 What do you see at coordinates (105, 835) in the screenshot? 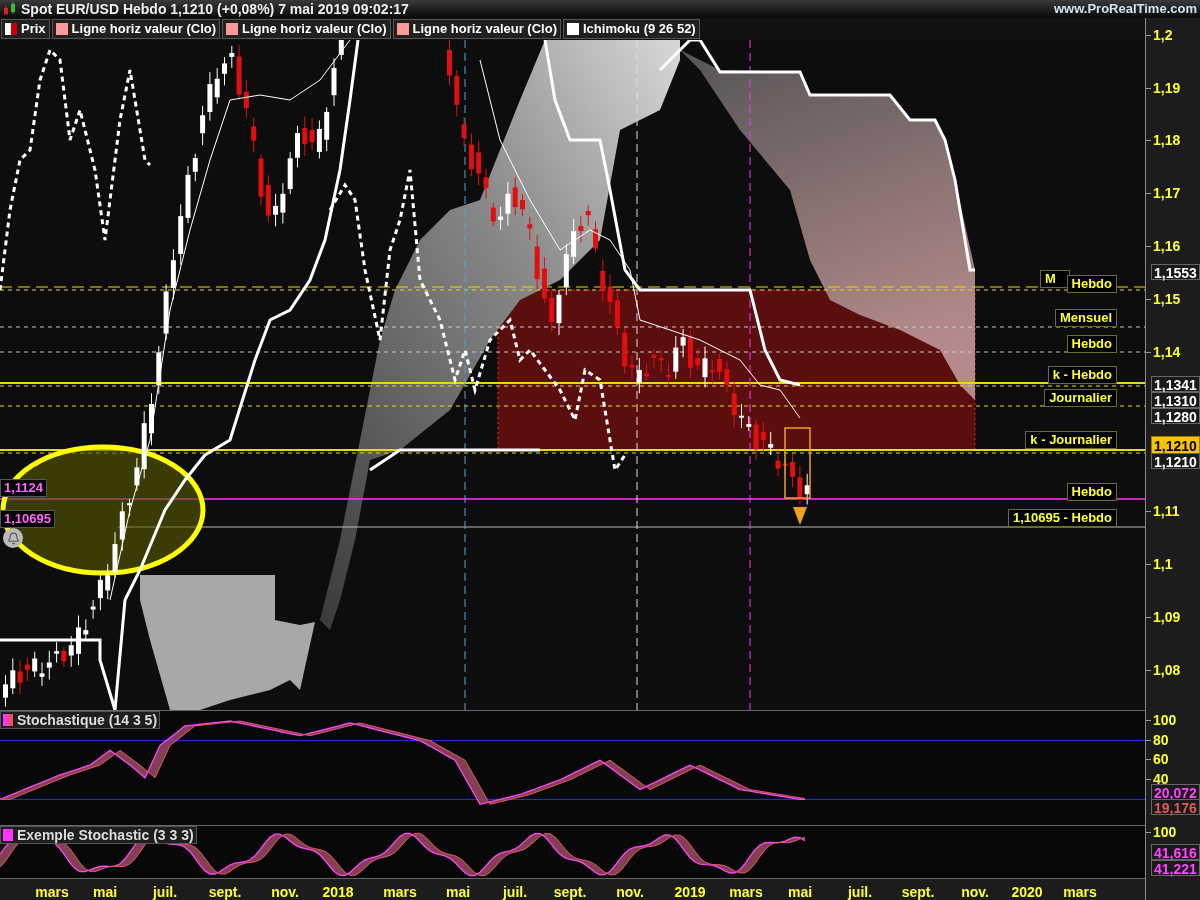
I see `indicator-name: Exemple Stochastic (3 3 3)` at bounding box center [105, 835].